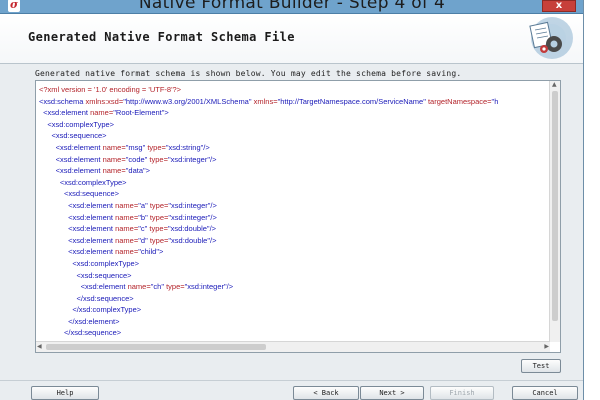  Describe the element at coordinates (39, 346) in the screenshot. I see `scroll-left-icon: ◀` at that location.